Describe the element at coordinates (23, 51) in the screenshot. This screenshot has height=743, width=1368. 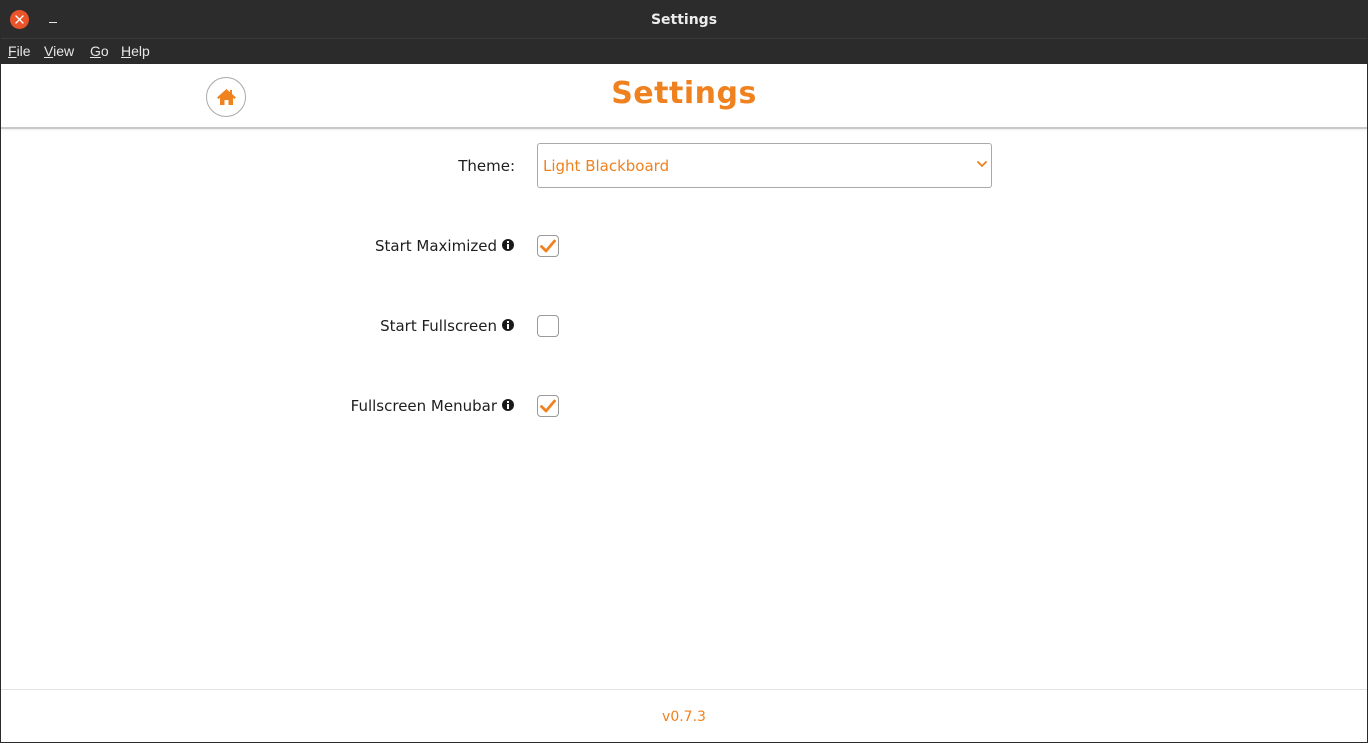
I see `menu-file-label: ile` at that location.